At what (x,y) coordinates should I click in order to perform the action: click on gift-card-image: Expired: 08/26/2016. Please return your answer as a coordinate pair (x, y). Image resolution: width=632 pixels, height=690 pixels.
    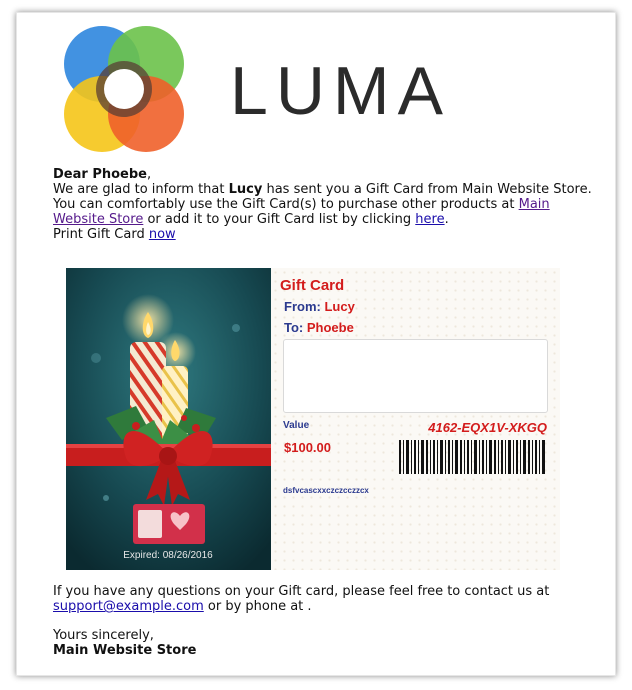
    Looking at the image, I should click on (168, 419).